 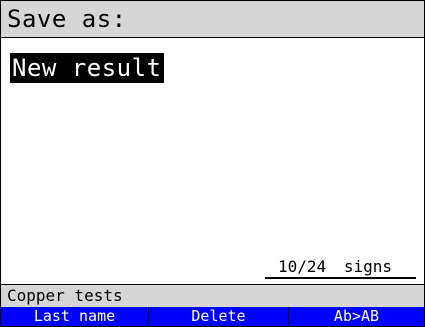 I want to click on softkey-bar: Last name Delete Ab>AB, so click(x=212, y=316).